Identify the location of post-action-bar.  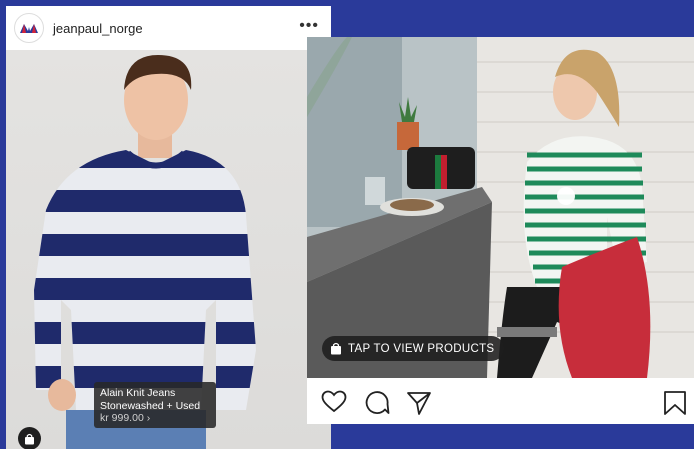
(500, 401).